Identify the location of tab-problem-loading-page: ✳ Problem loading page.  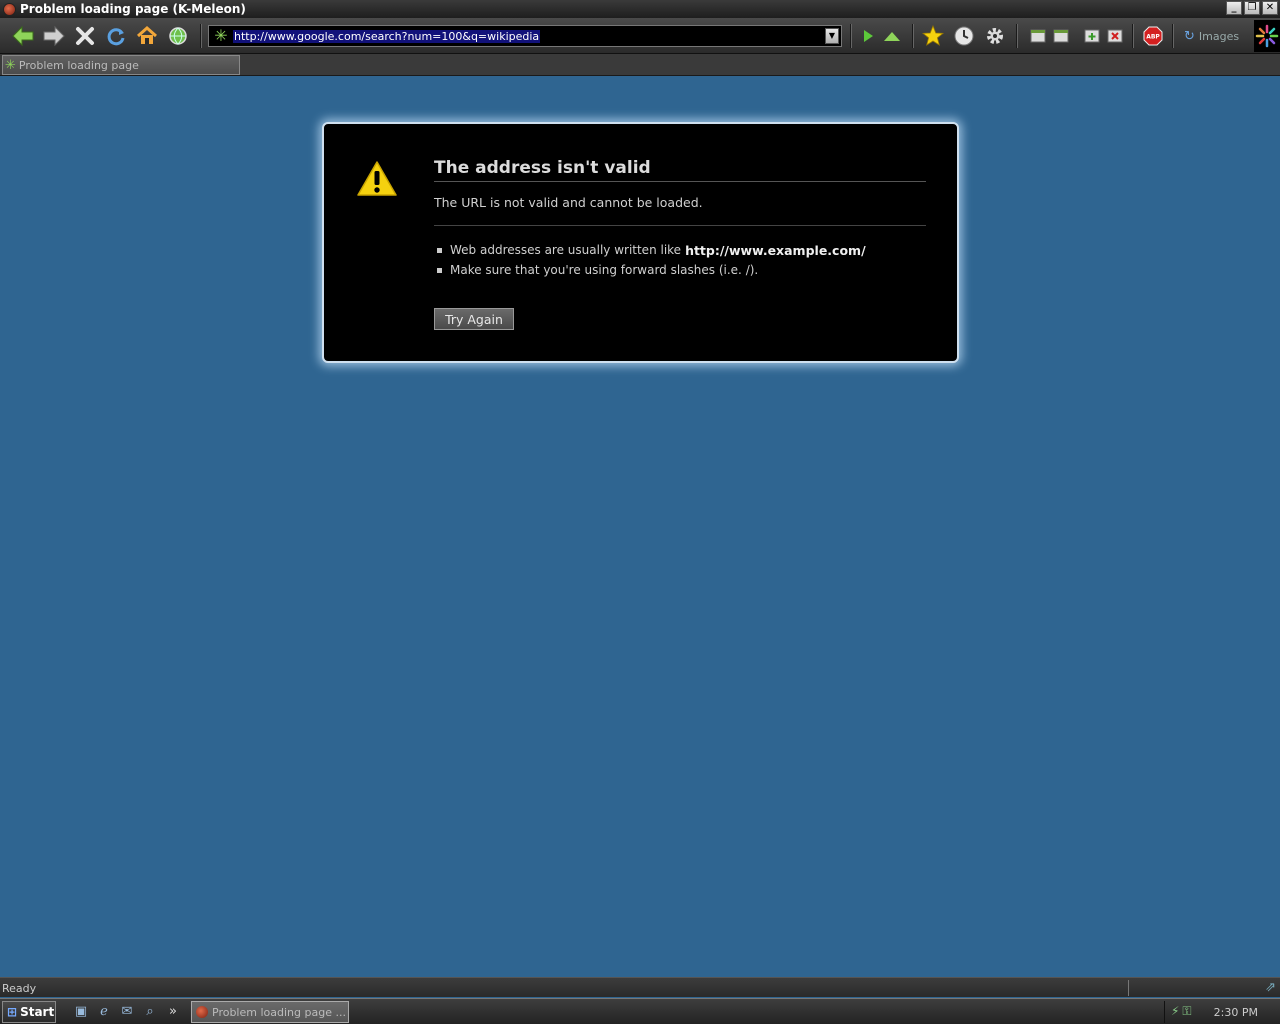
(121, 65).